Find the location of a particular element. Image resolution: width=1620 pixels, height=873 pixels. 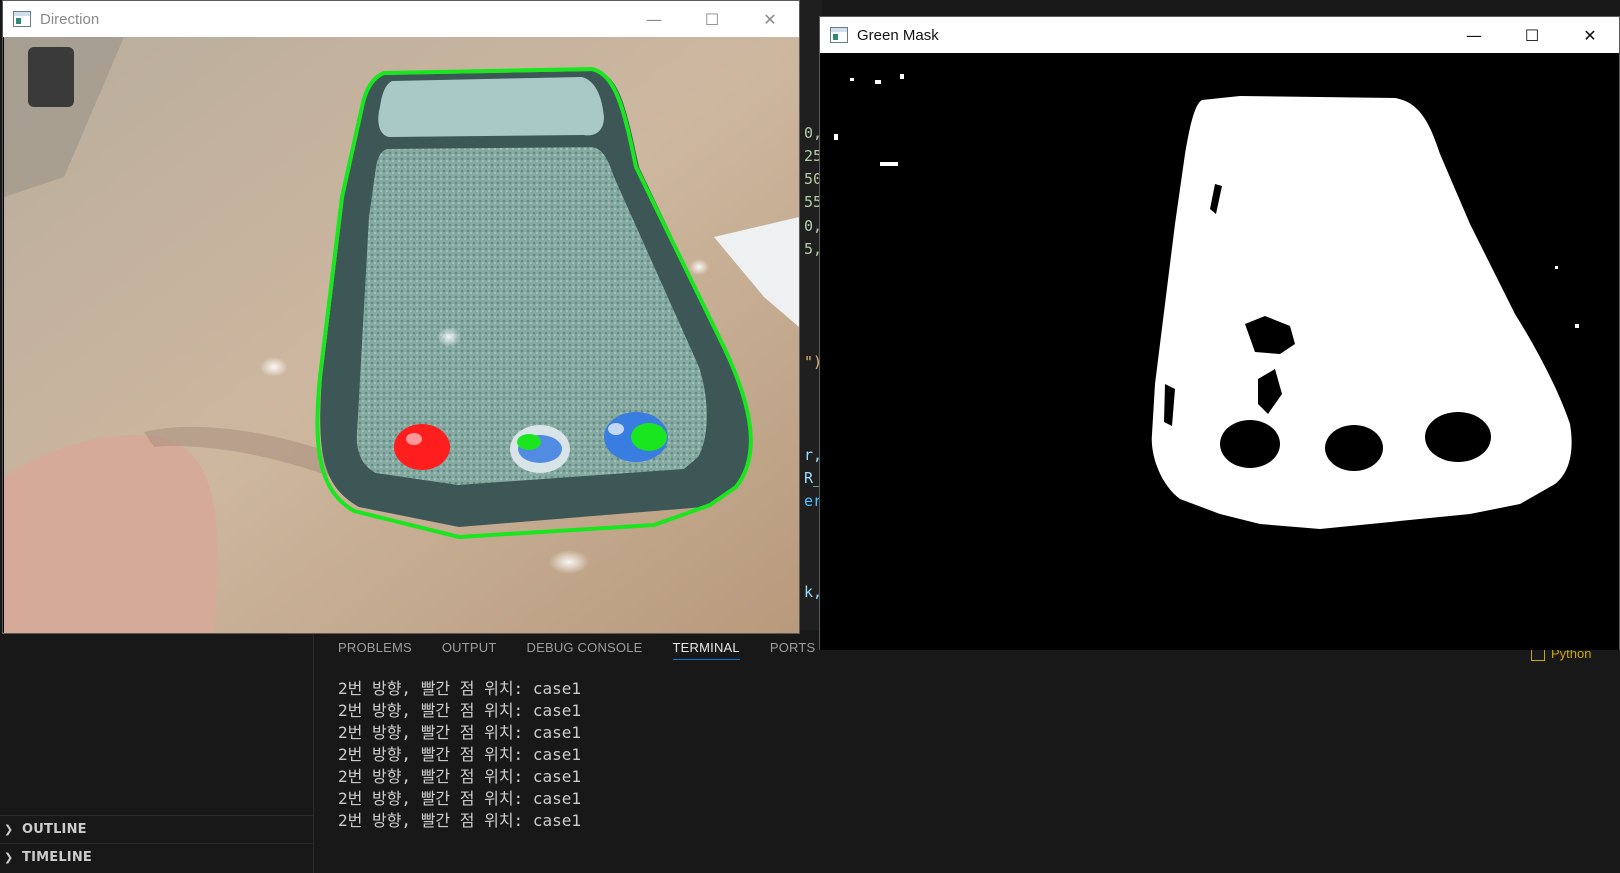

tab-debug-console: DEBUG CONSOLE is located at coordinates (585, 648).